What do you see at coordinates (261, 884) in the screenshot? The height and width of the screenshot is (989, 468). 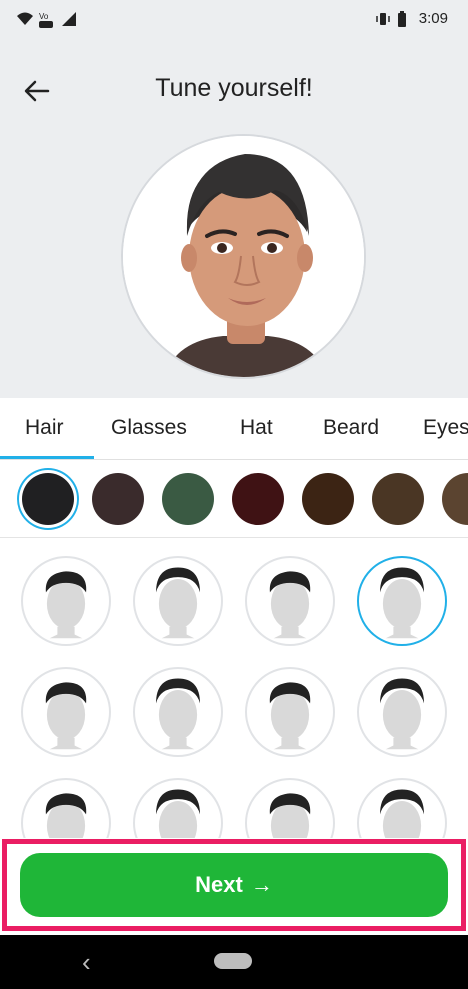 I see `arrow-right-icon: →` at bounding box center [261, 884].